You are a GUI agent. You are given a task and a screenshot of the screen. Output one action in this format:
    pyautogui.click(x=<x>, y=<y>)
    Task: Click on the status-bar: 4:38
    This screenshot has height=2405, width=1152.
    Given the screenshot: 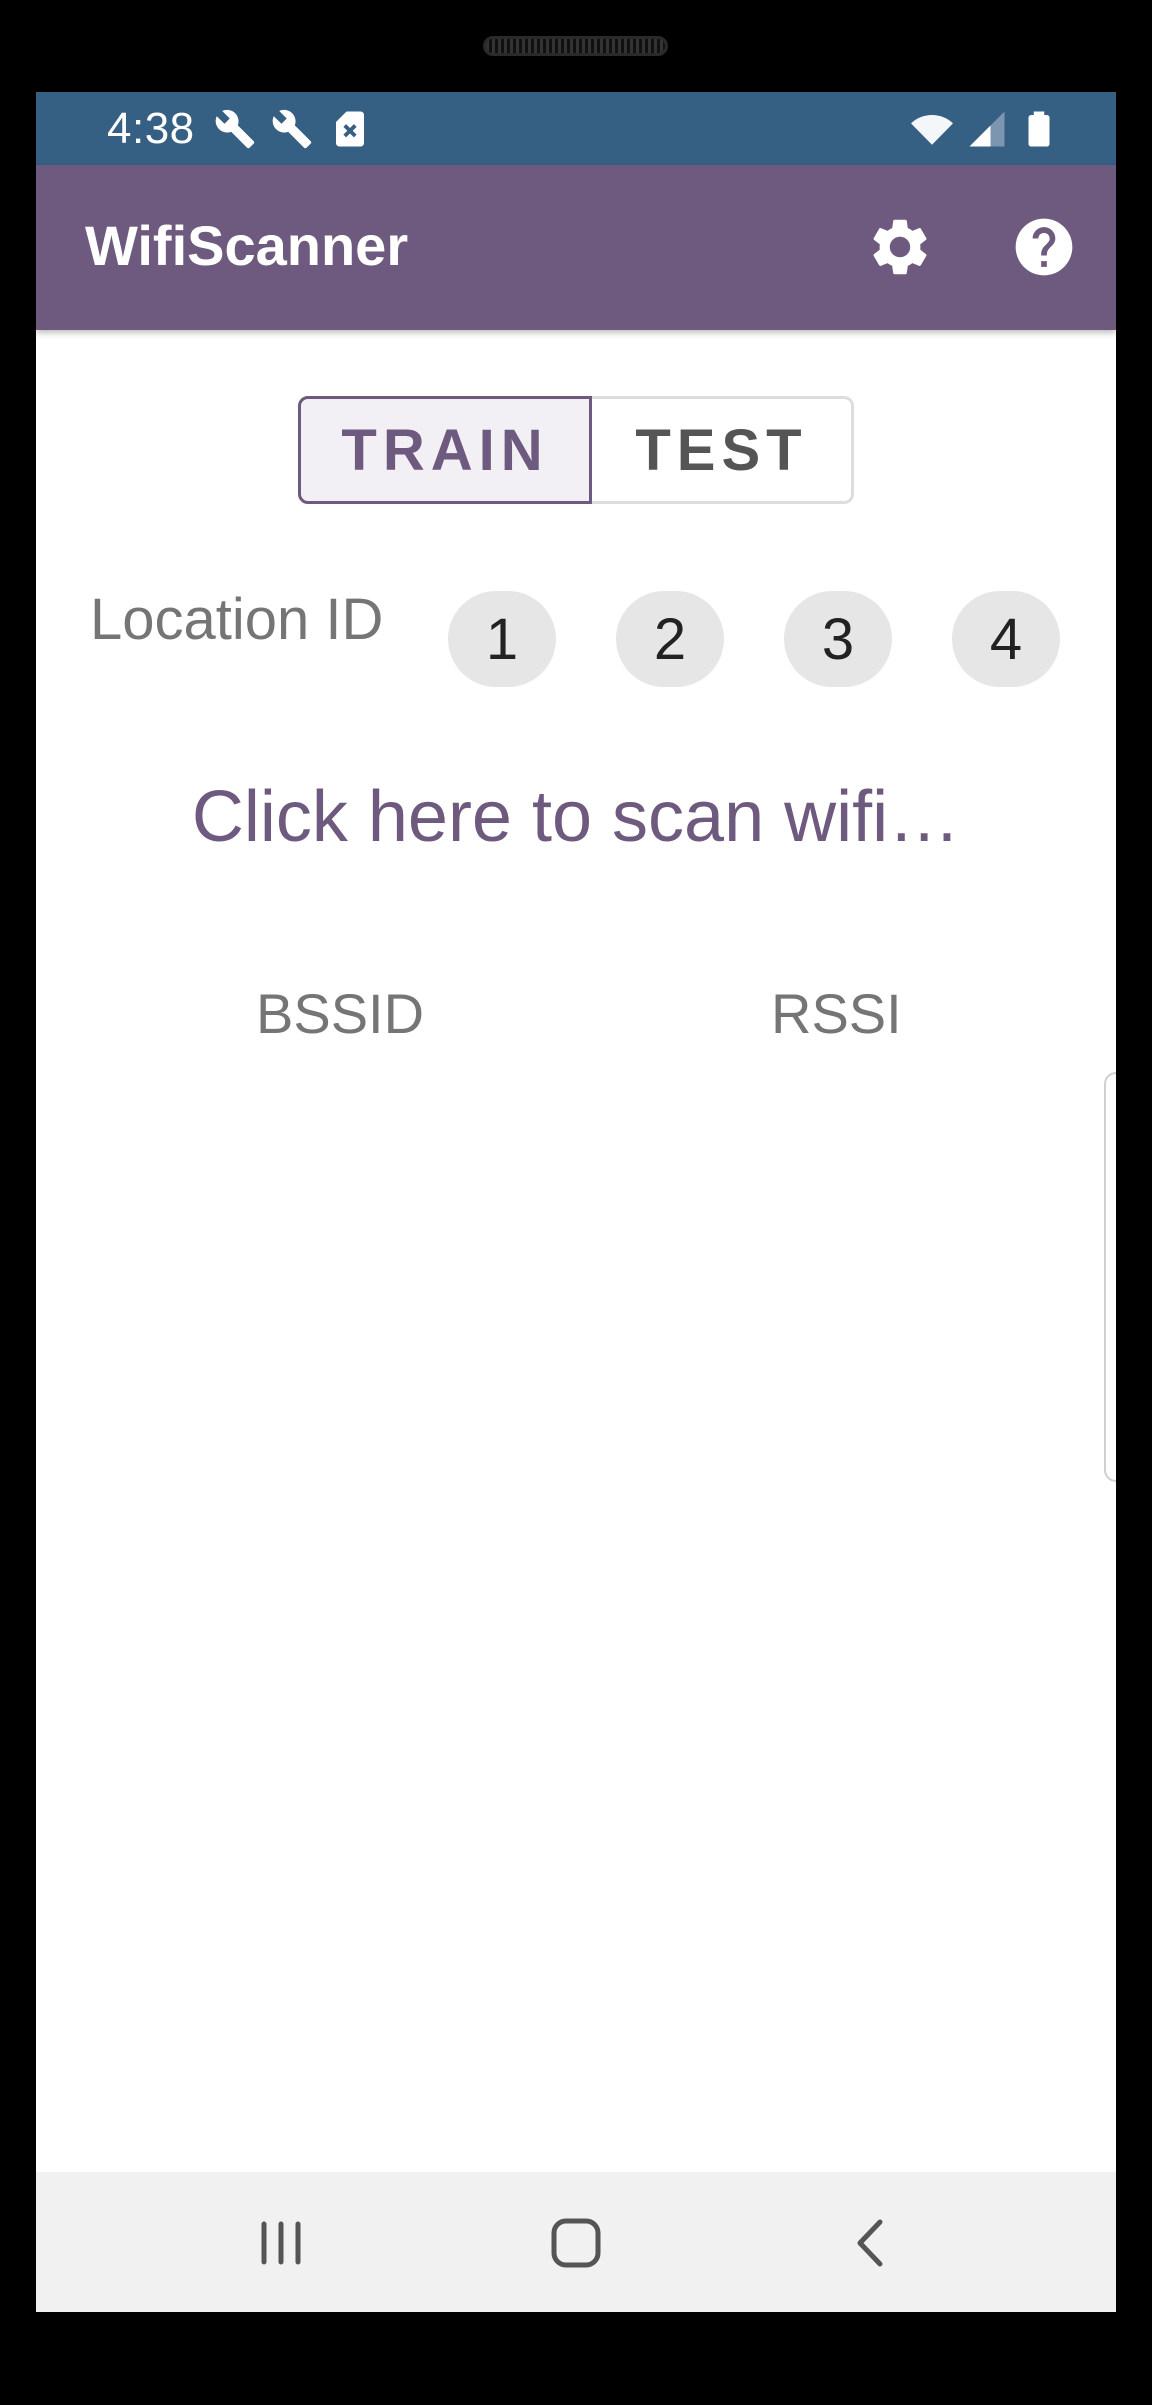 What is the action you would take?
    pyautogui.click(x=576, y=128)
    